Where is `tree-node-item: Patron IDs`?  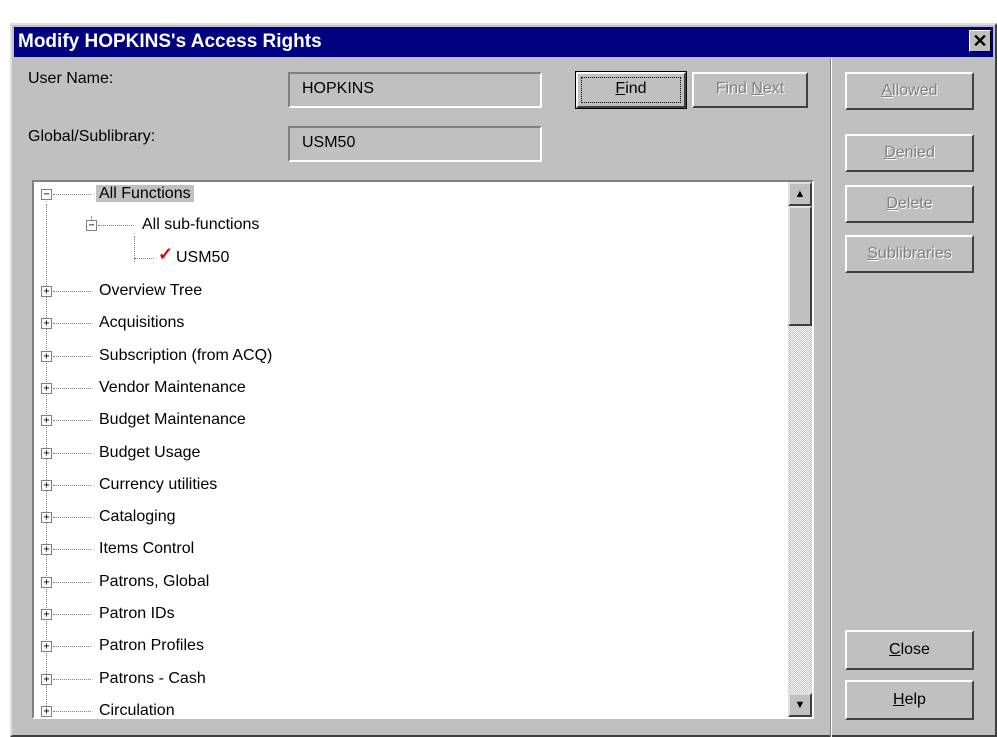 tree-node-item: Patron IDs is located at coordinates (137, 614).